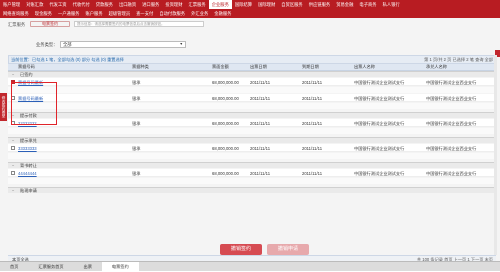 This screenshot has height=272, width=500. Describe the element at coordinates (120, 266) in the screenshot. I see `bottom-tab: 电票签约` at that location.